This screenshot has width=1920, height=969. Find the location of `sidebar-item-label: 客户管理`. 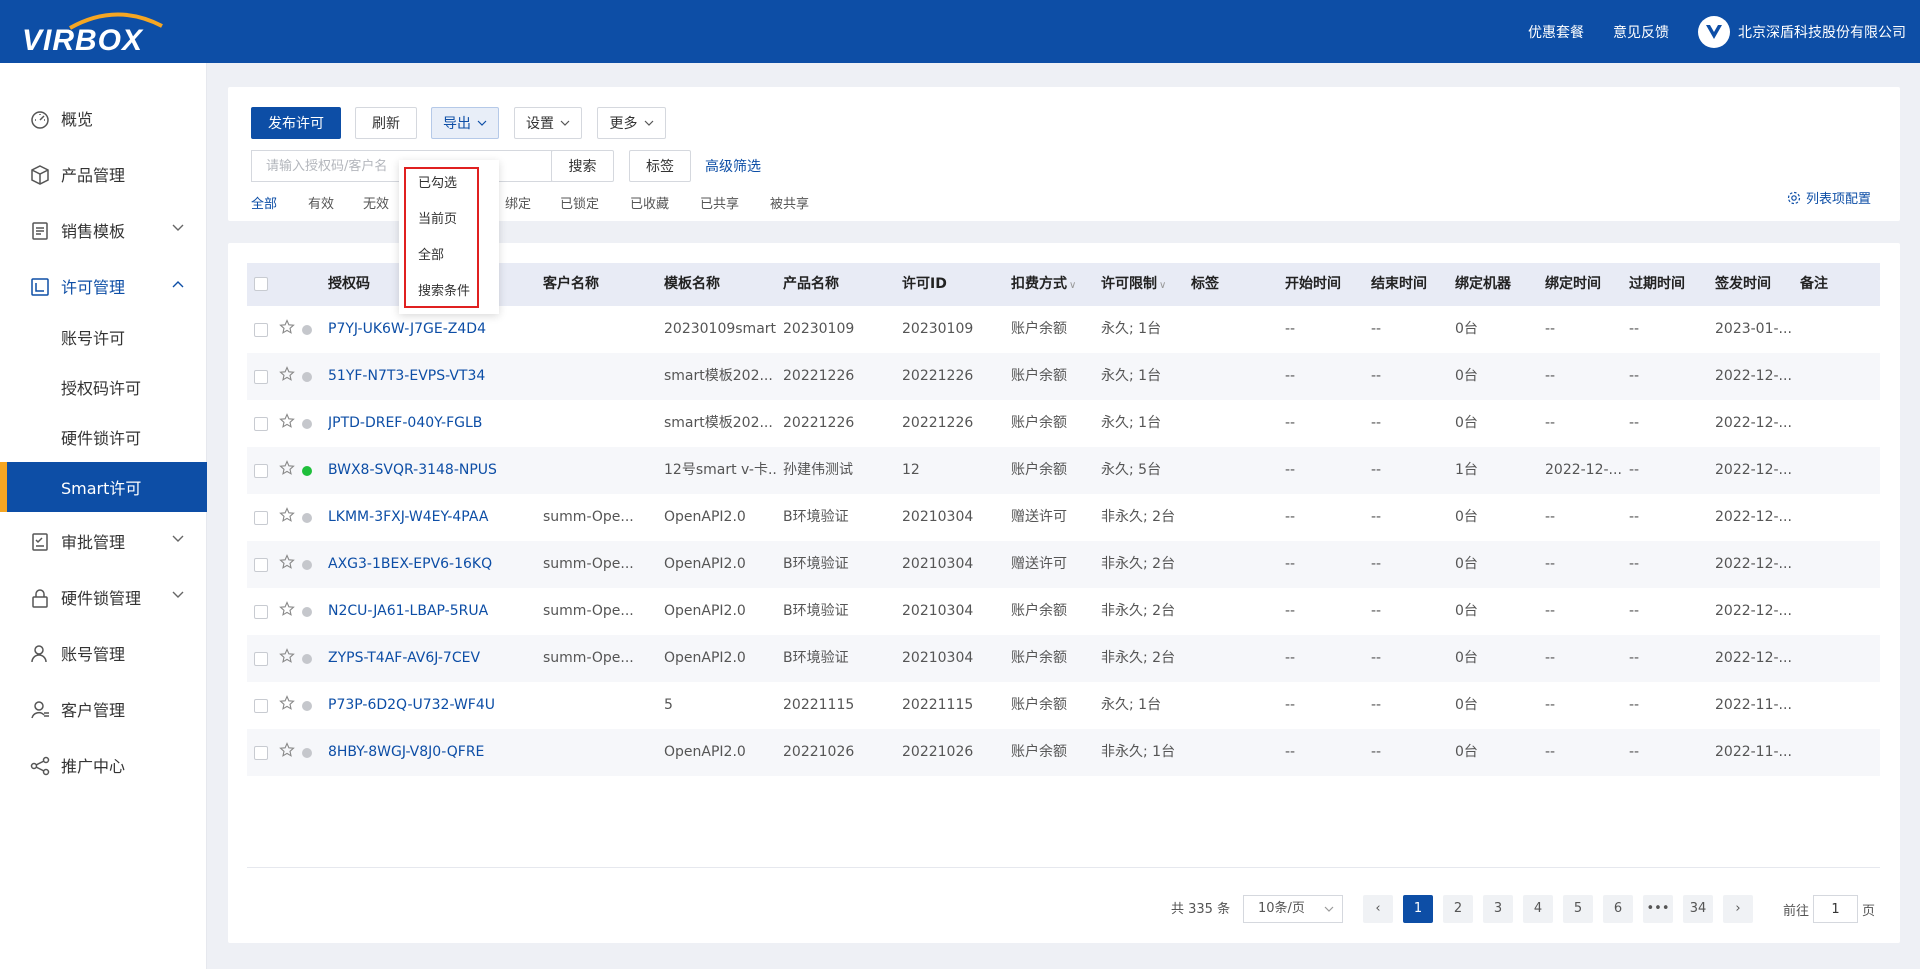

sidebar-item-label: 客户管理 is located at coordinates (93, 710).